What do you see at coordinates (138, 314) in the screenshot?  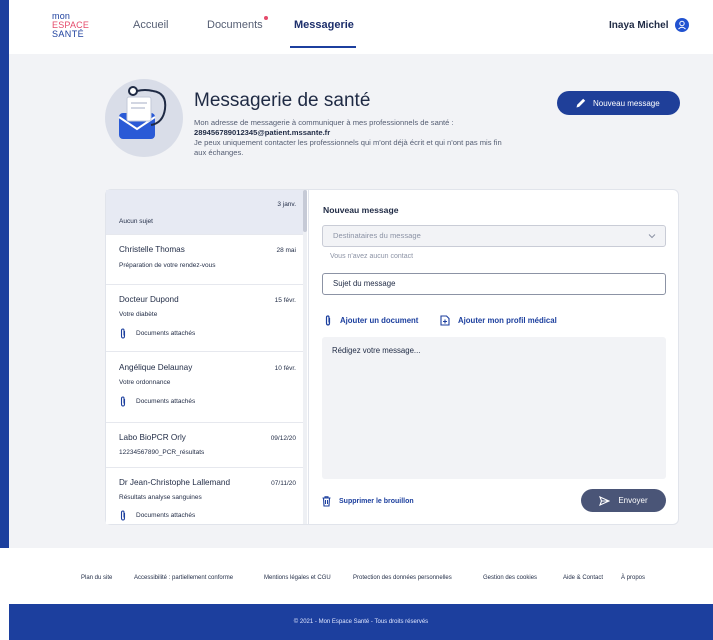 I see `message-subject: Votre diabète` at bounding box center [138, 314].